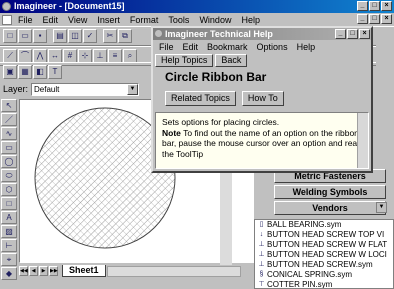  I want to click on window-title: Imagineer - [Document15], so click(69, 6).